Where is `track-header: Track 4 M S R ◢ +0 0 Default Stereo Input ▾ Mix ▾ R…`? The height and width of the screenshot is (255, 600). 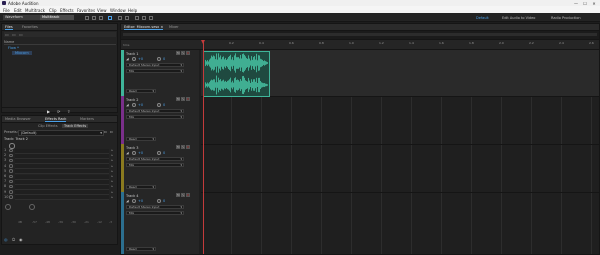 track-header: Track 4 M S R ◢ +0 0 Default Stereo Input ▾ Mix ▾ R… is located at coordinates (160, 223).